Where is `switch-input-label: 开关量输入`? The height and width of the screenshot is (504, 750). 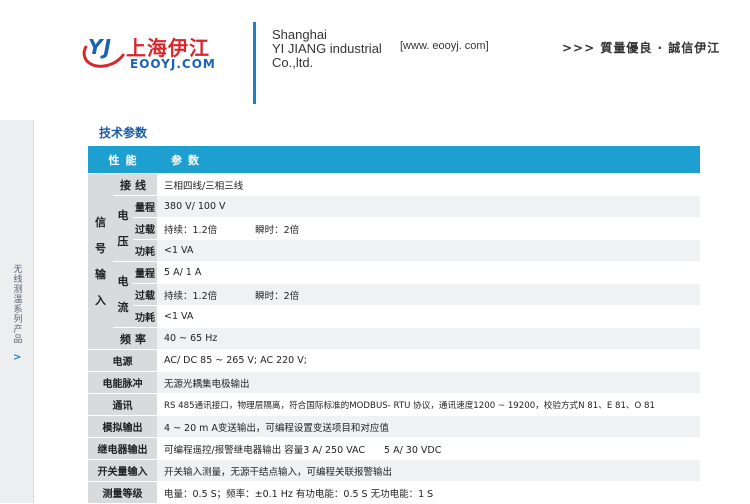
switch-input-label: 开关量输入 is located at coordinates (122, 470).